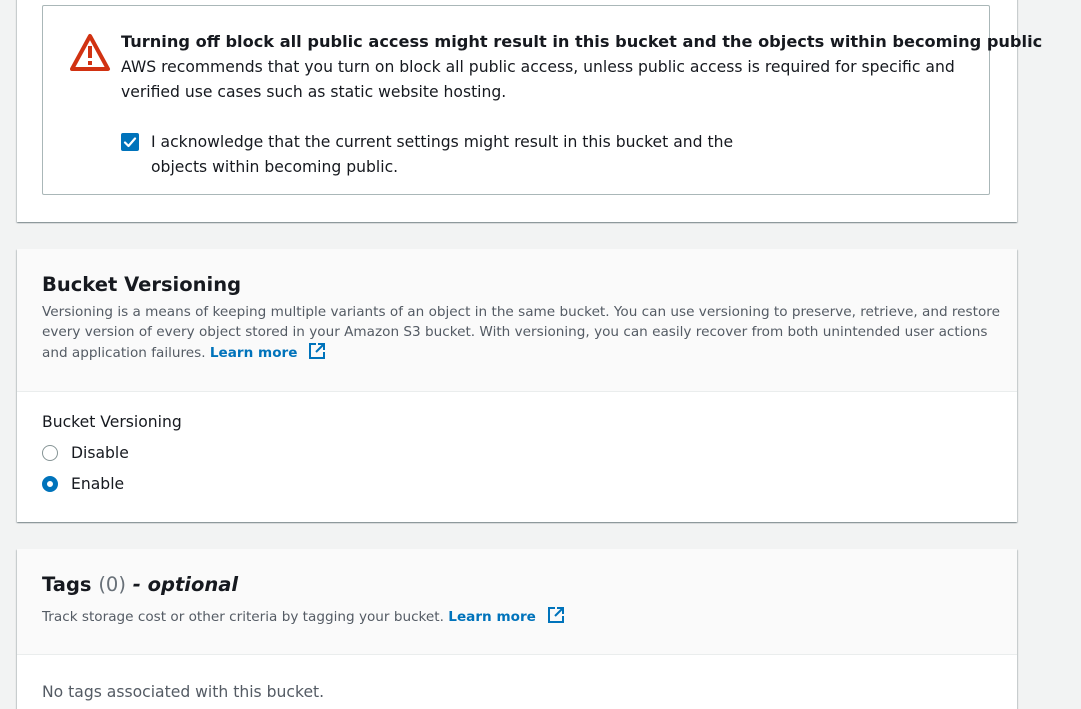  Describe the element at coordinates (185, 584) in the screenshot. I see `tags-optional: - optional` at that location.